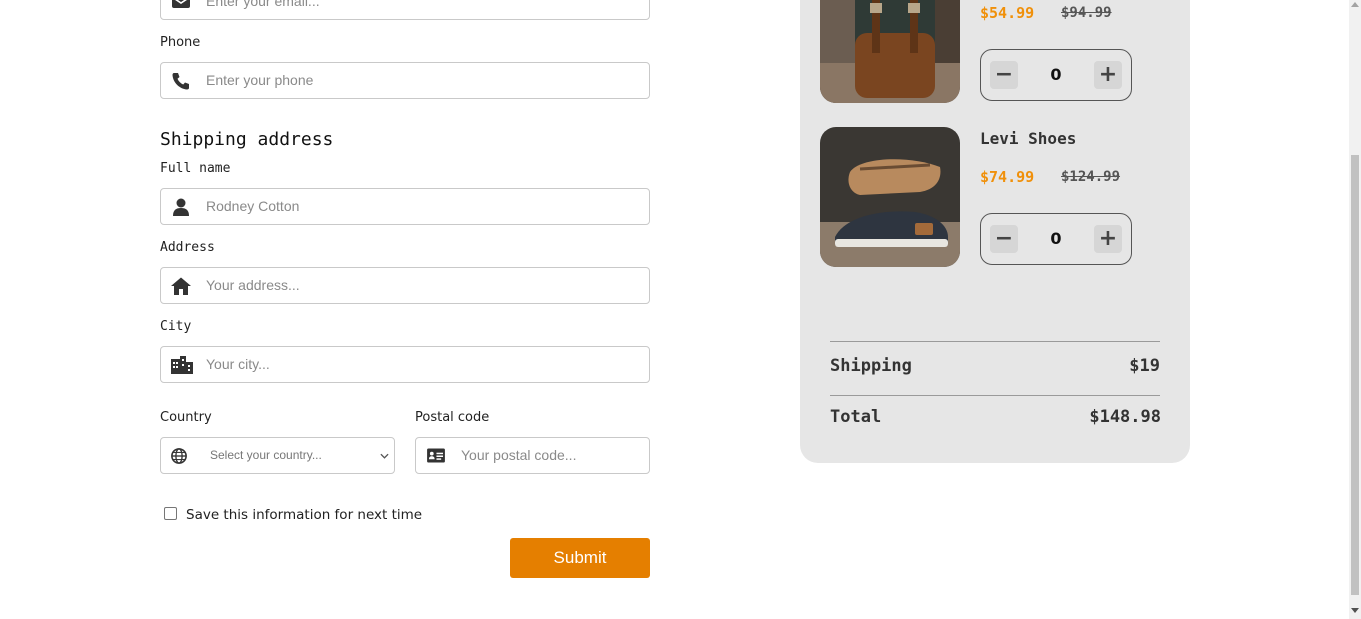  I want to click on product-image-backpack, so click(890, 51).